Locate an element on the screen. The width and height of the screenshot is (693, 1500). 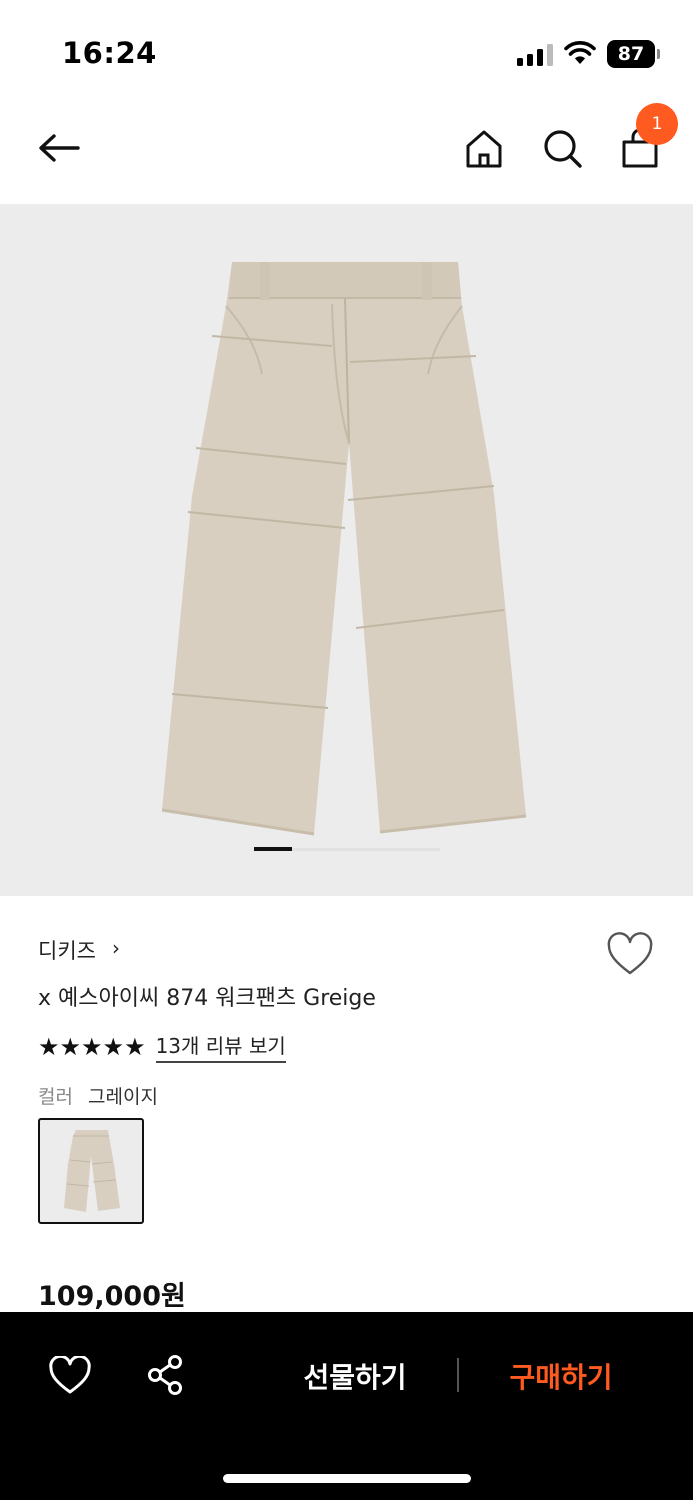
buy-button: 구매하기 is located at coordinates (561, 1376).